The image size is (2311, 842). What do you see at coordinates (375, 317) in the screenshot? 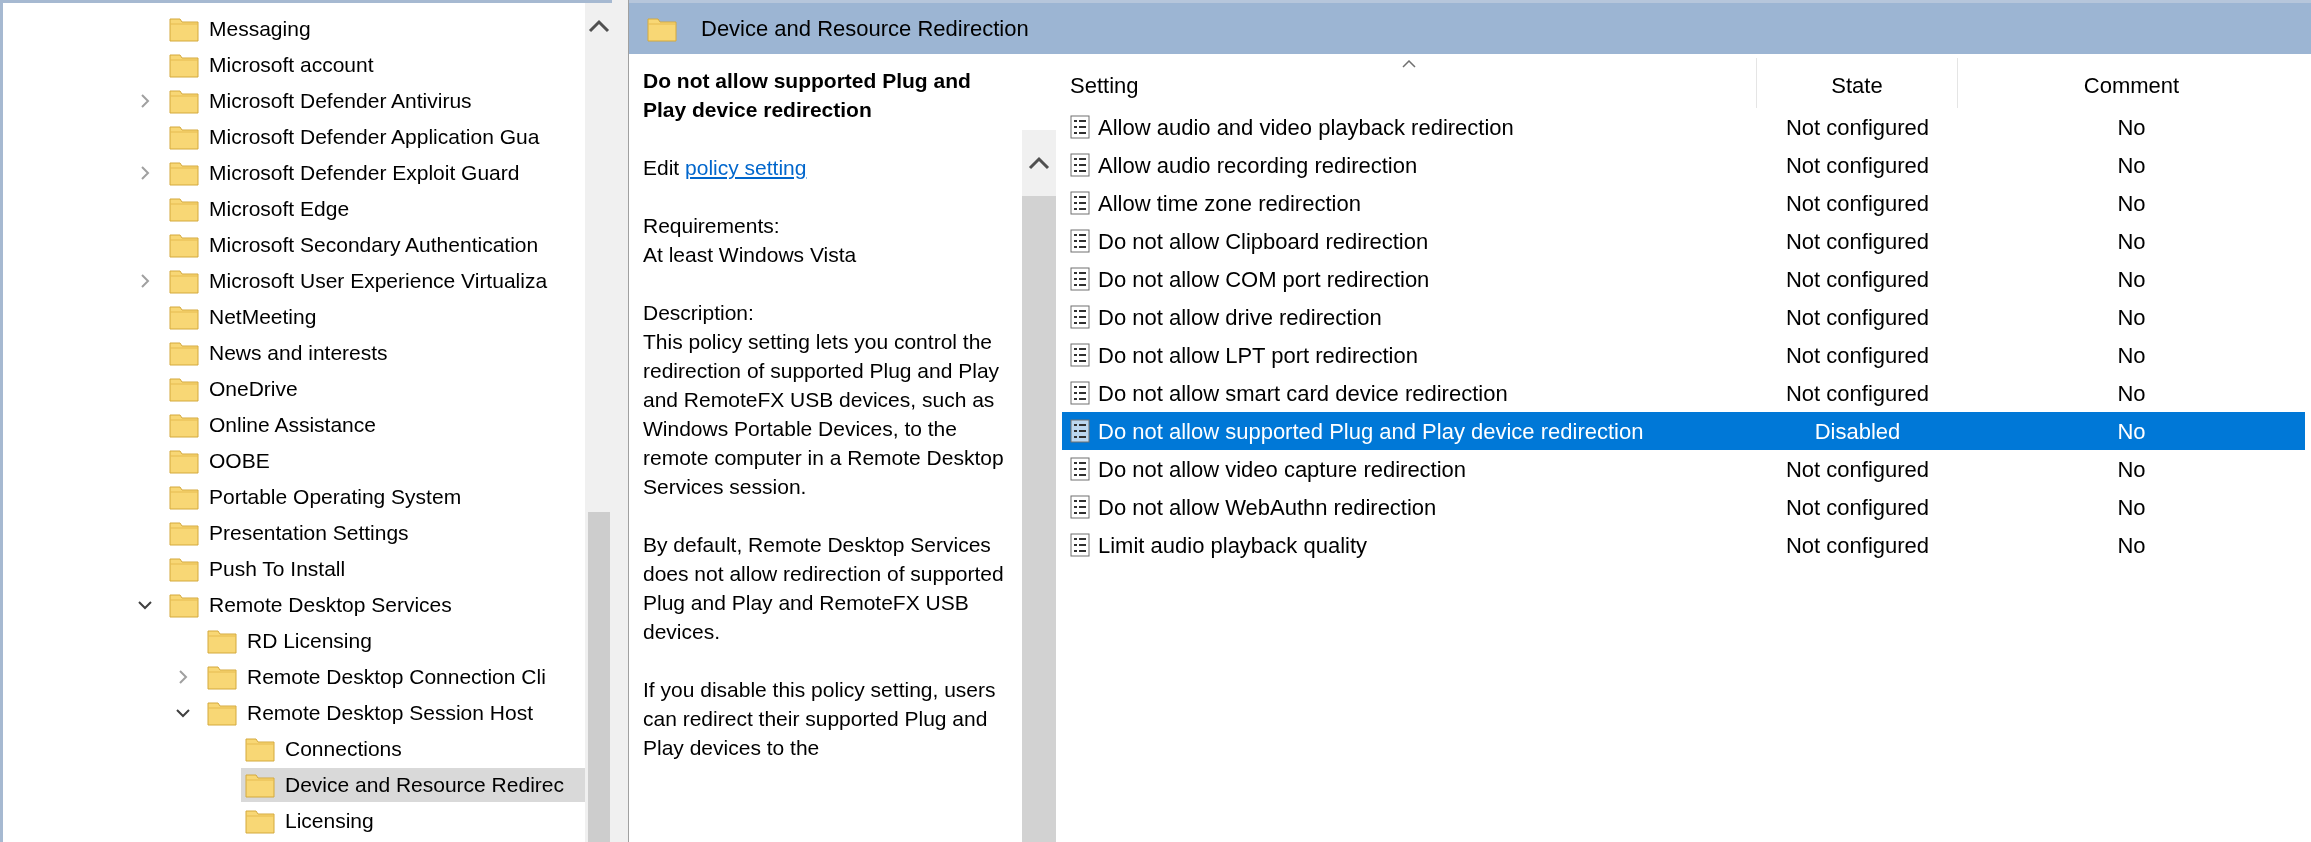
I see `tree-item: NetMeeting` at bounding box center [375, 317].